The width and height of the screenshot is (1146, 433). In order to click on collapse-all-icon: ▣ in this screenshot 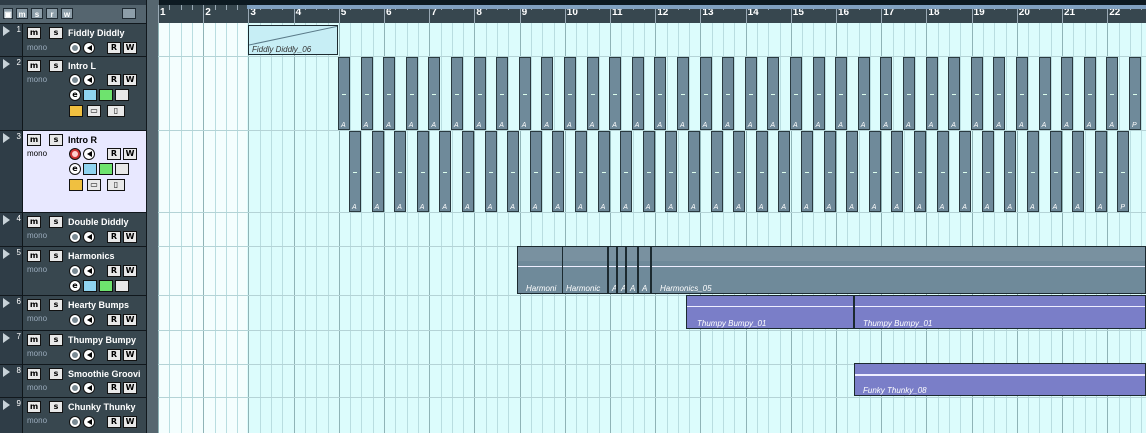, I will do `click(8, 13)`.